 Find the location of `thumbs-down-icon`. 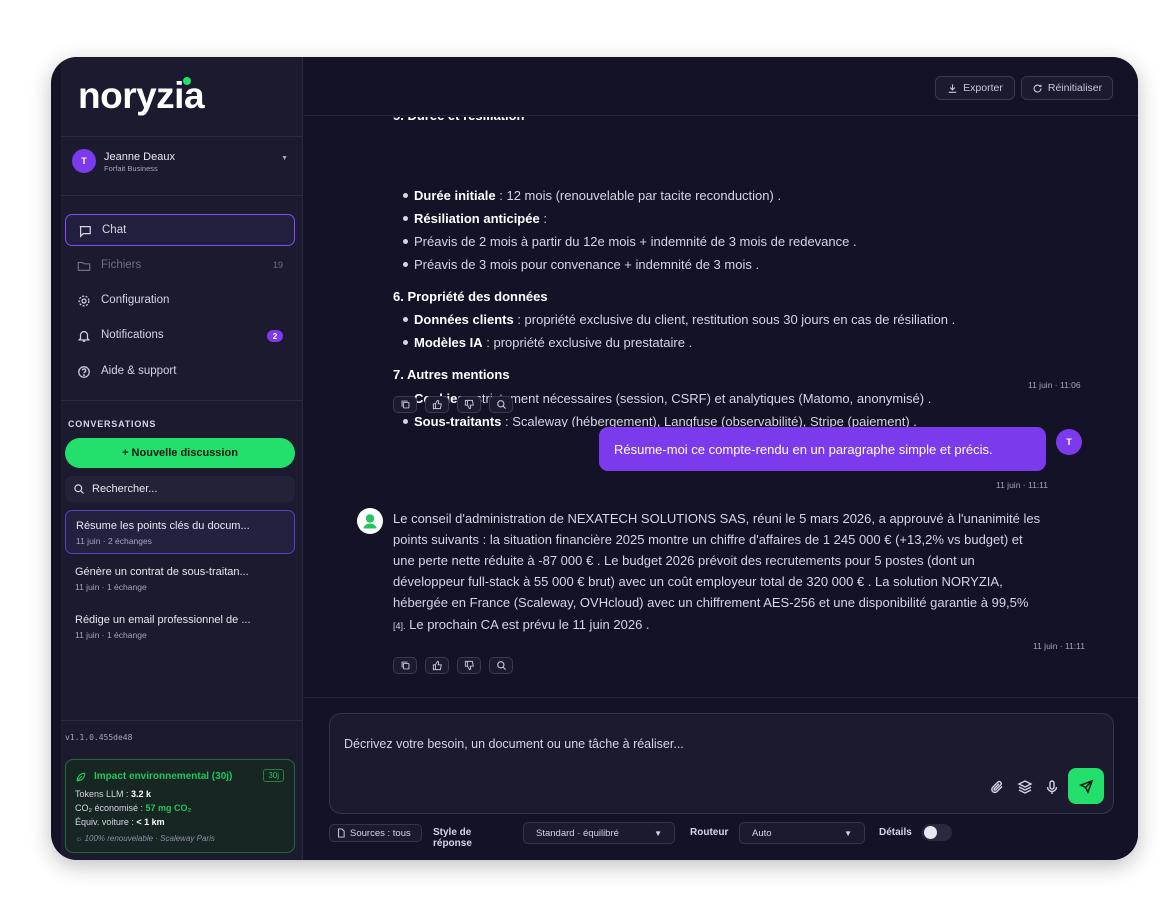

thumbs-down-icon is located at coordinates (469, 404).